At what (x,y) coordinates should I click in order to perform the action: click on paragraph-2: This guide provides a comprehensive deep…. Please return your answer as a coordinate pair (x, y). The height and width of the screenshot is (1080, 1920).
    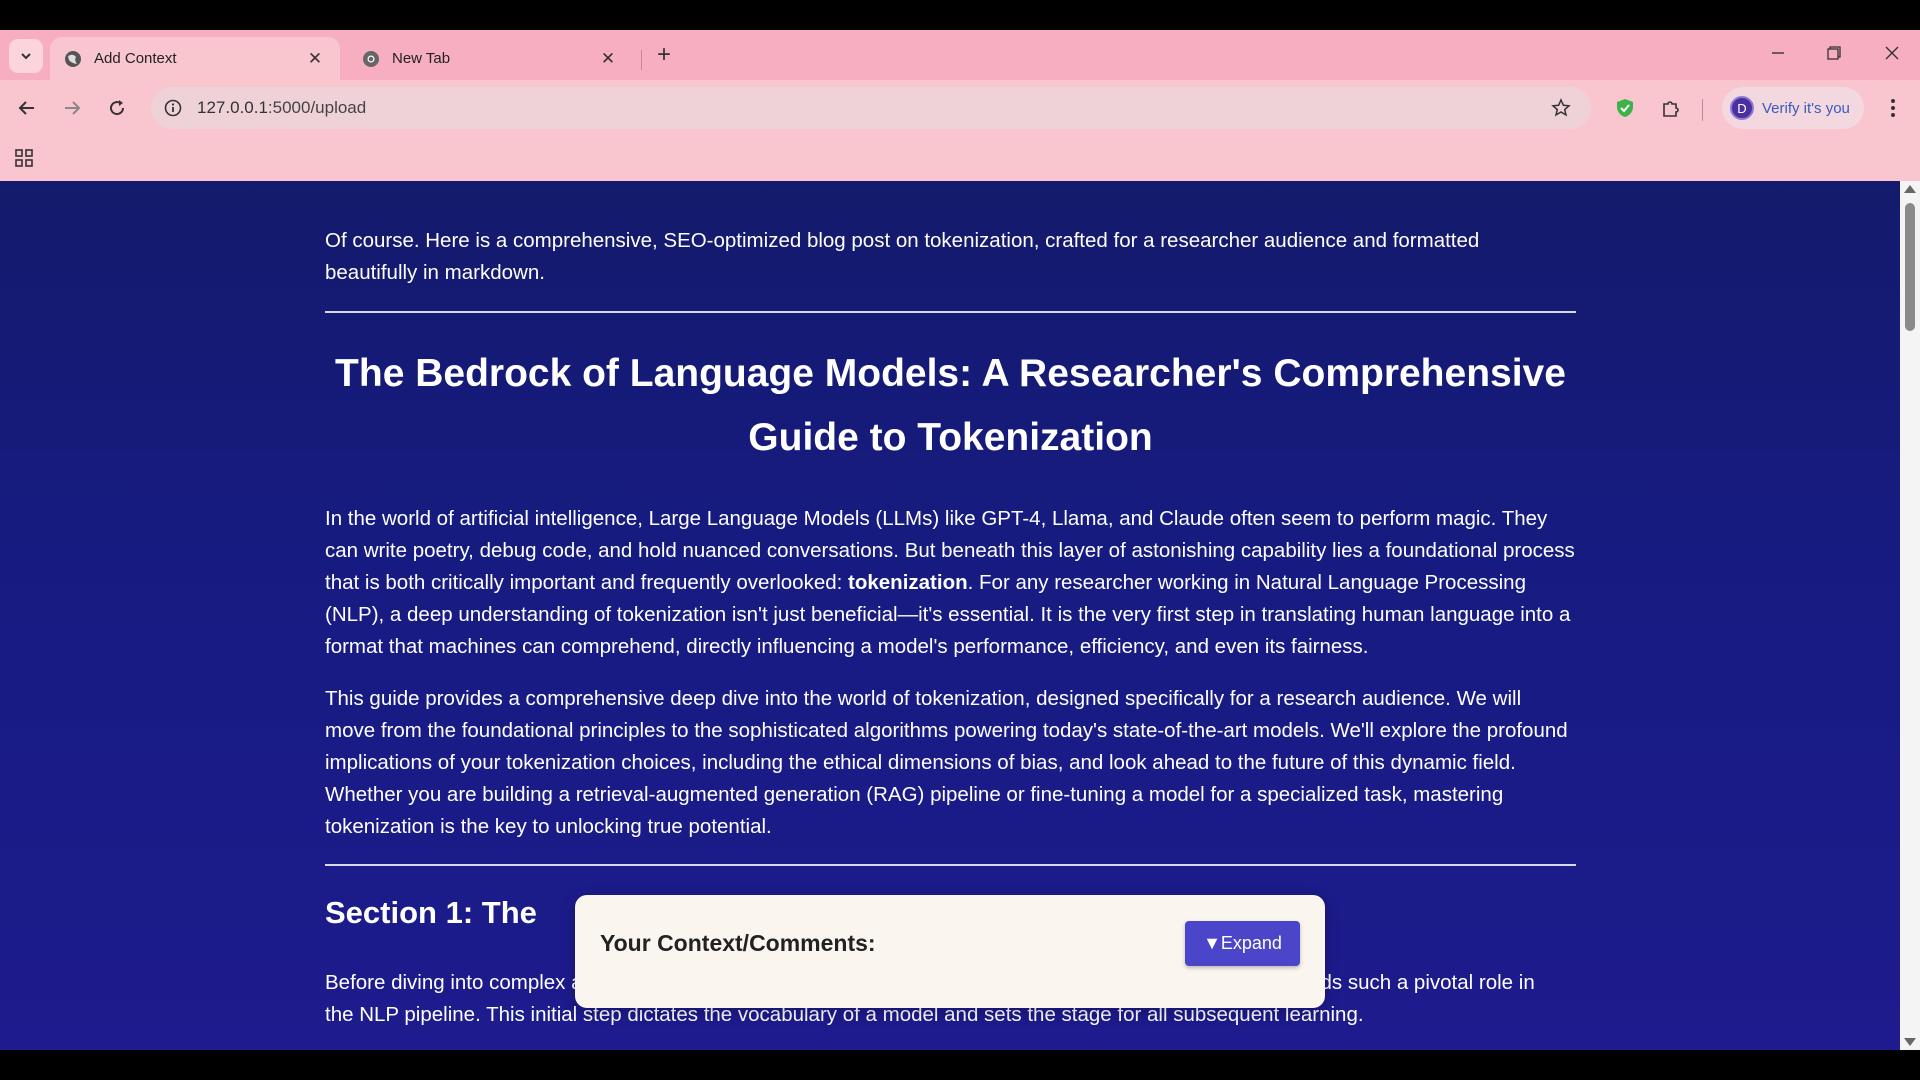
    Looking at the image, I should click on (946, 762).